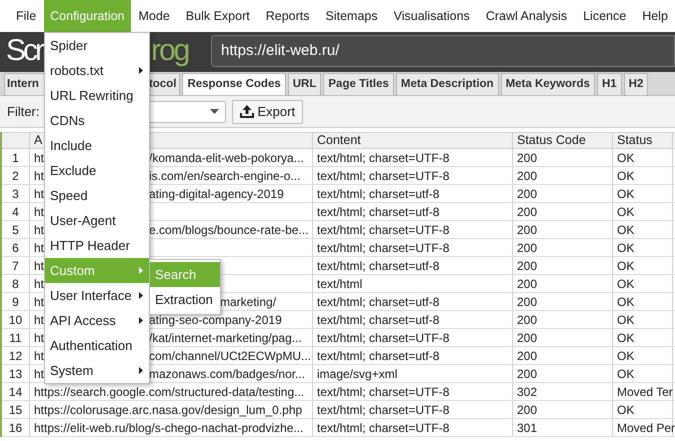 Image resolution: width=675 pixels, height=441 pixels. I want to click on caret-icon, so click(214, 111).